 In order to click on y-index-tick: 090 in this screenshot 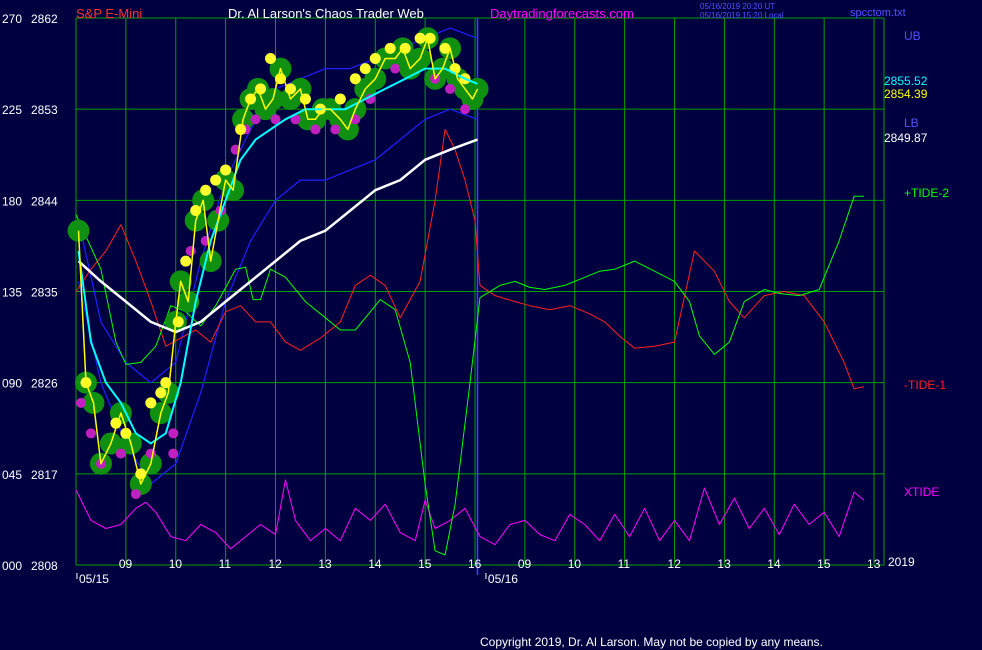, I will do `click(12, 384)`.